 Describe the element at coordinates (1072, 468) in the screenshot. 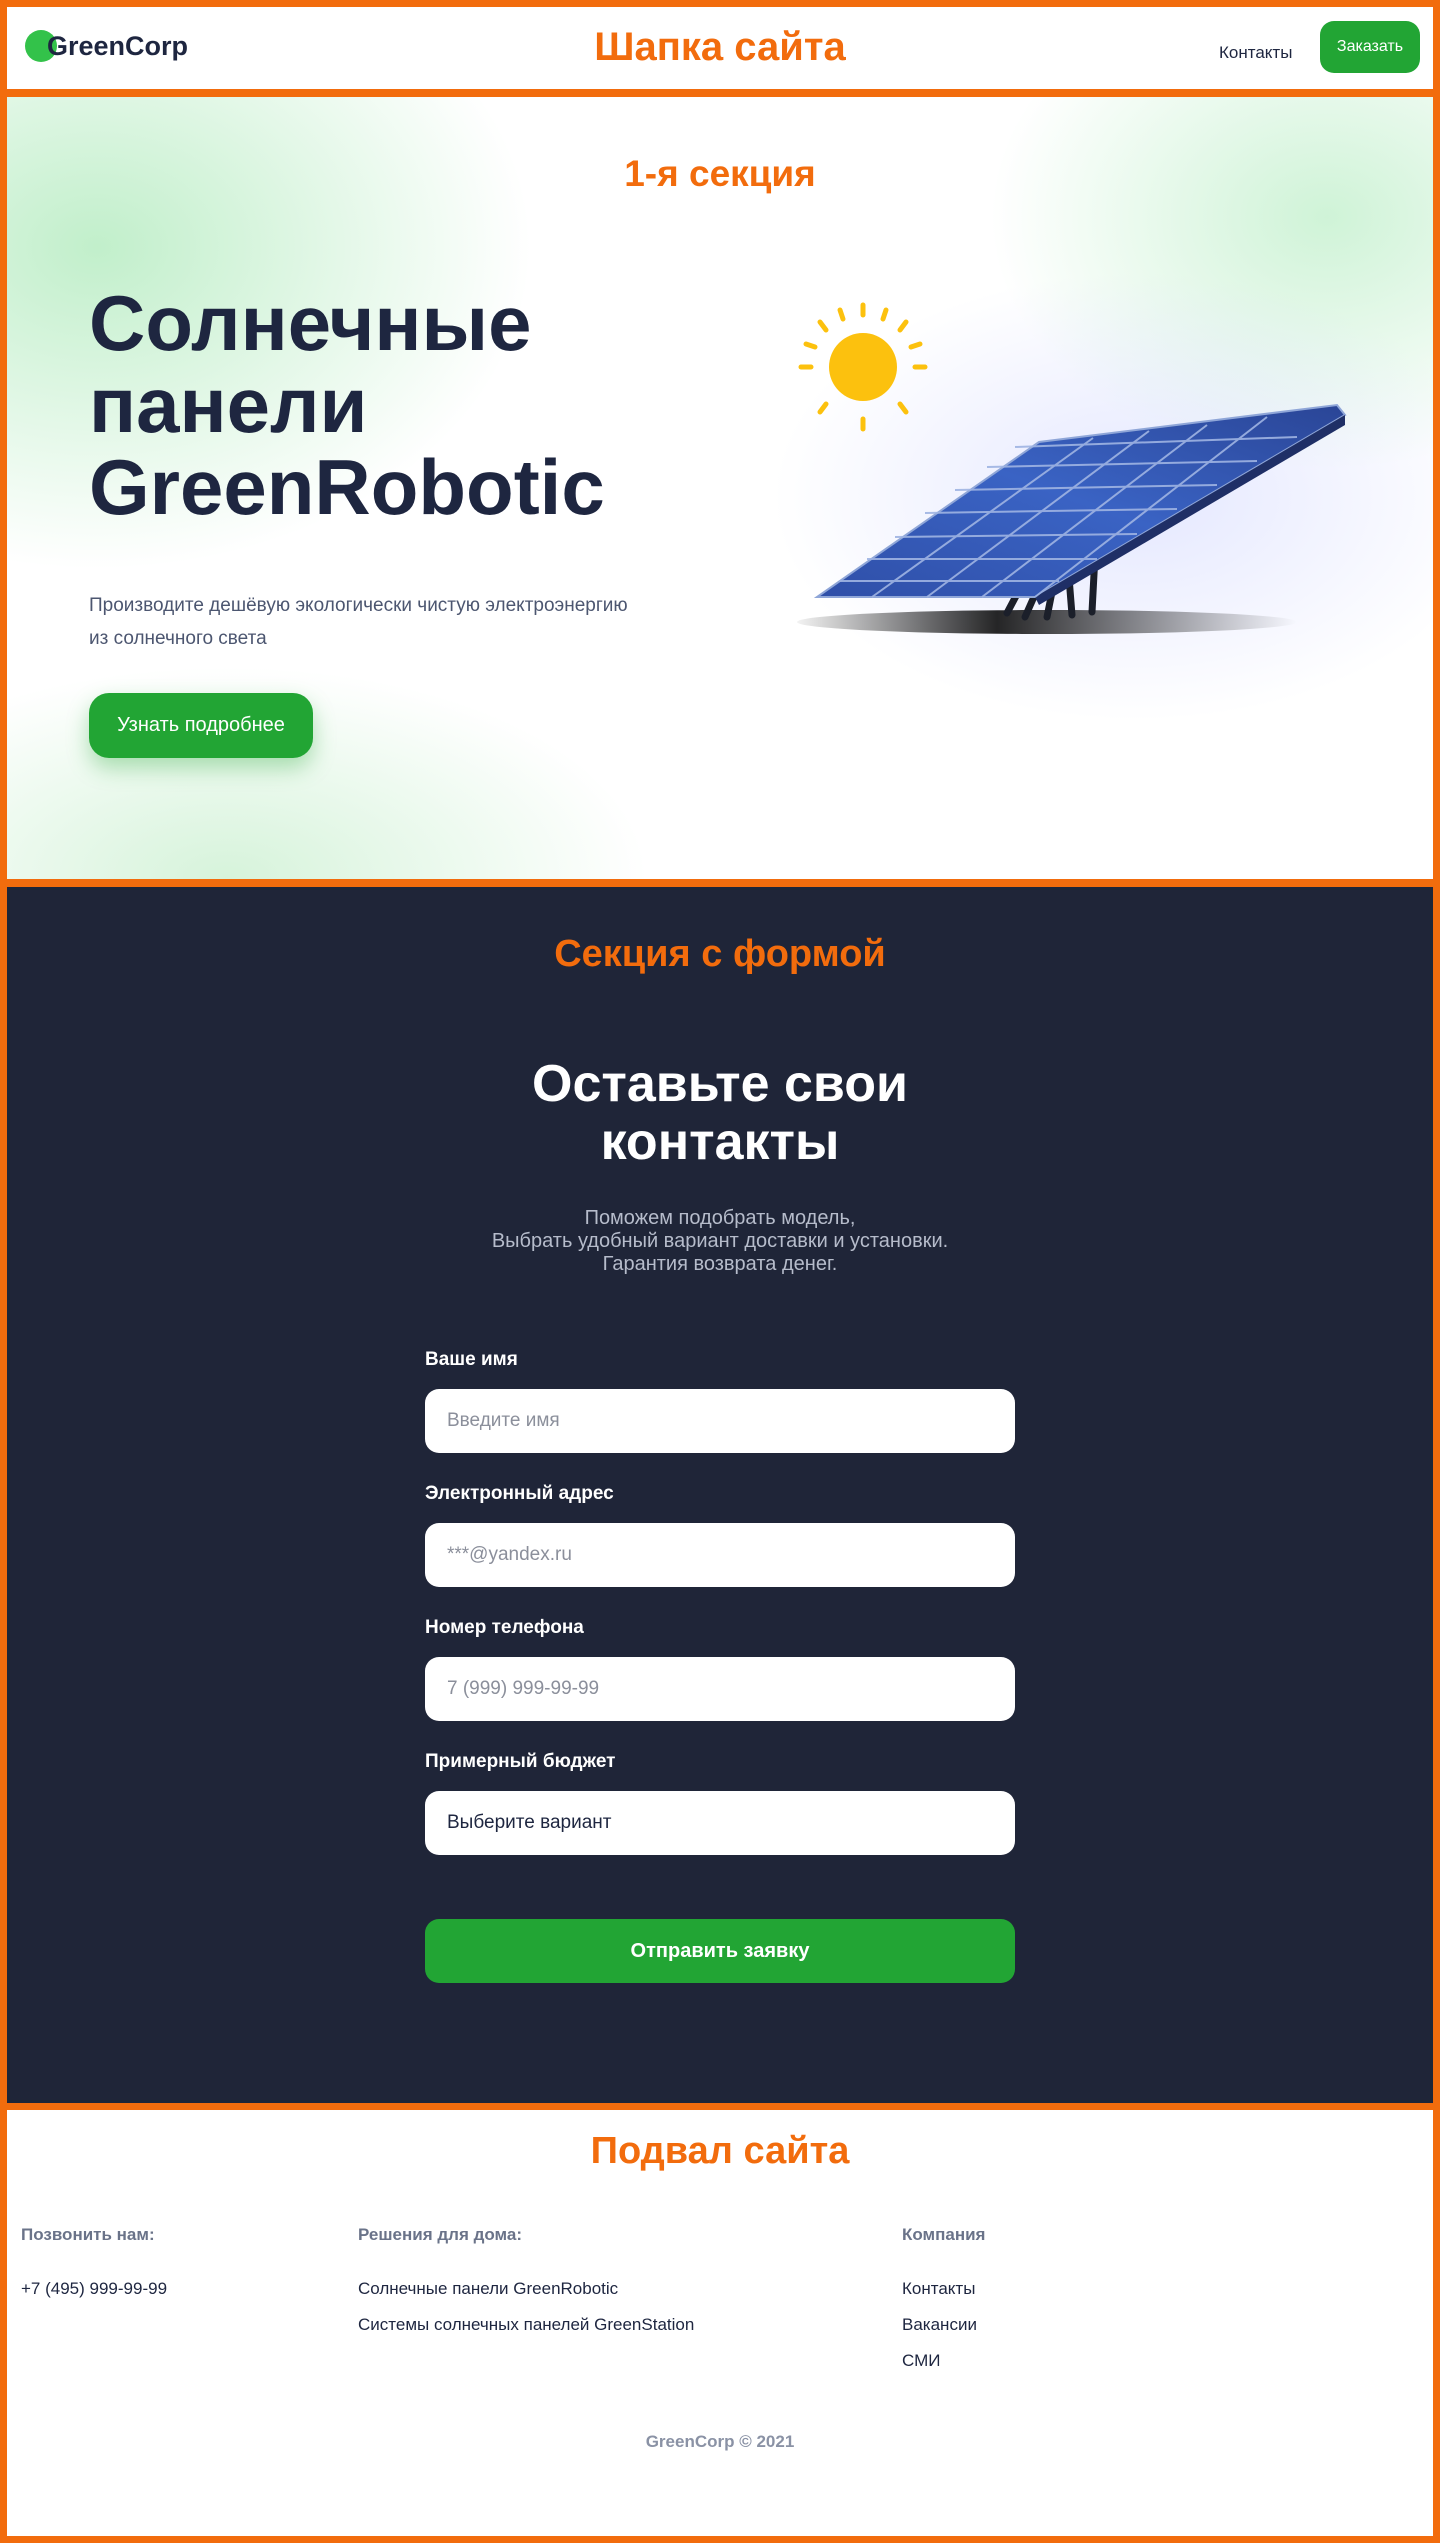

I see `solar-panel-illustration` at that location.